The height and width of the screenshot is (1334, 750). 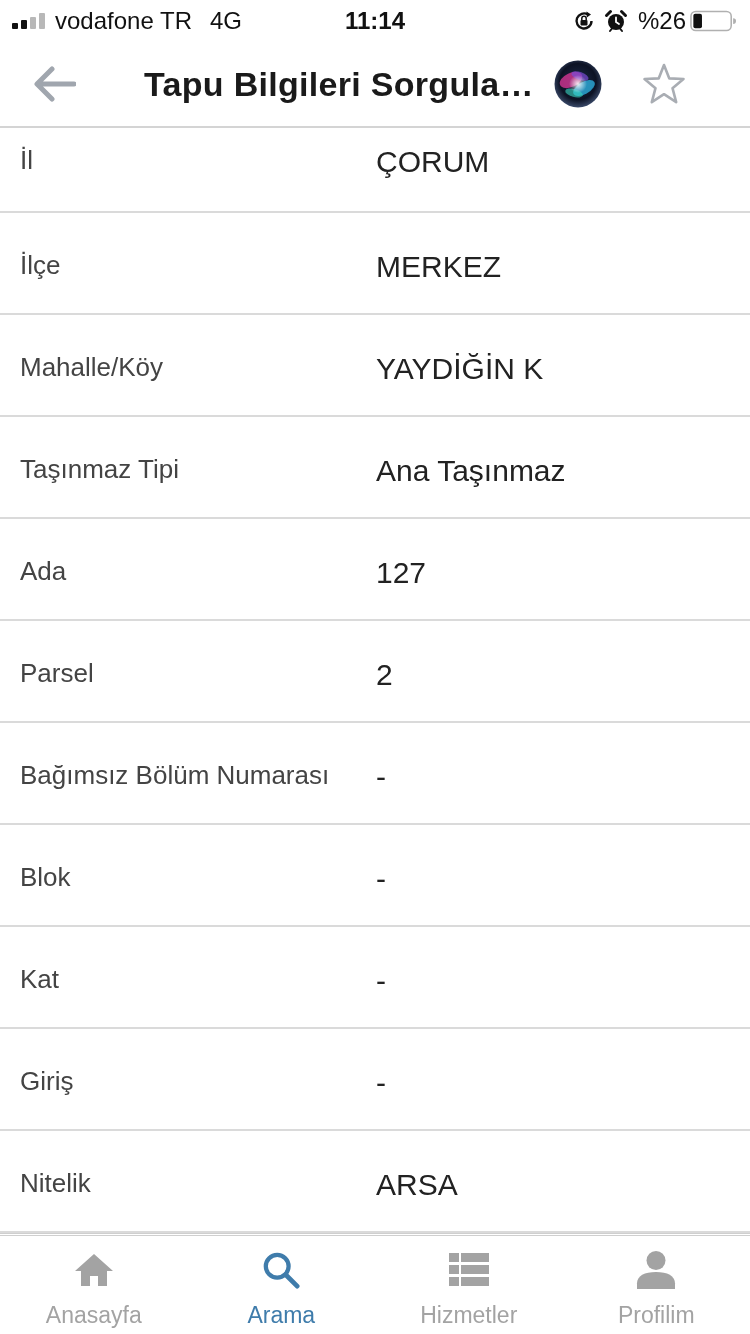 What do you see at coordinates (175, 775) in the screenshot?
I see `field-label: Bağımsız Bölüm Numarası` at bounding box center [175, 775].